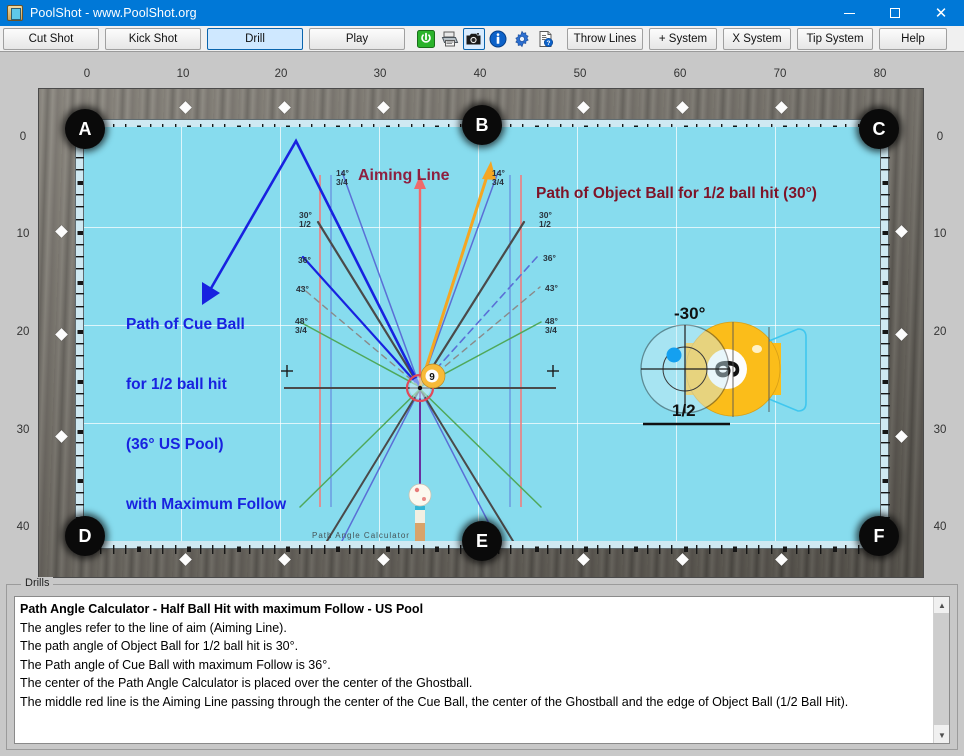 The image size is (964, 756). What do you see at coordinates (498, 39) in the screenshot?
I see `info-button` at bounding box center [498, 39].